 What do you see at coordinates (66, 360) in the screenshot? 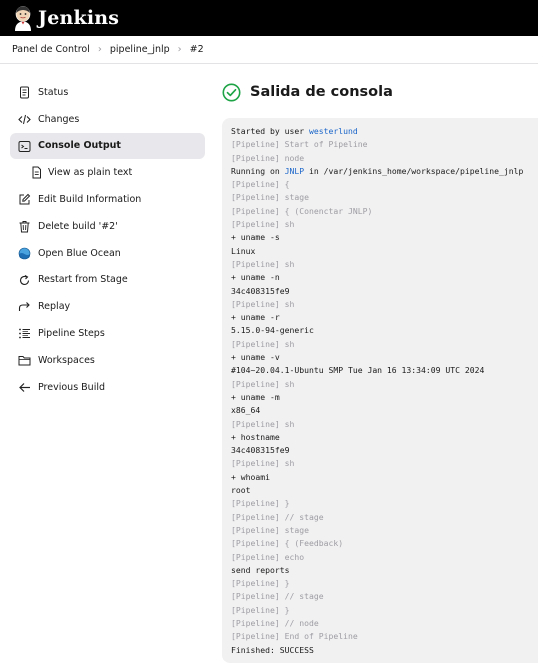
I see `sidebar-item-label: Workspaces` at bounding box center [66, 360].